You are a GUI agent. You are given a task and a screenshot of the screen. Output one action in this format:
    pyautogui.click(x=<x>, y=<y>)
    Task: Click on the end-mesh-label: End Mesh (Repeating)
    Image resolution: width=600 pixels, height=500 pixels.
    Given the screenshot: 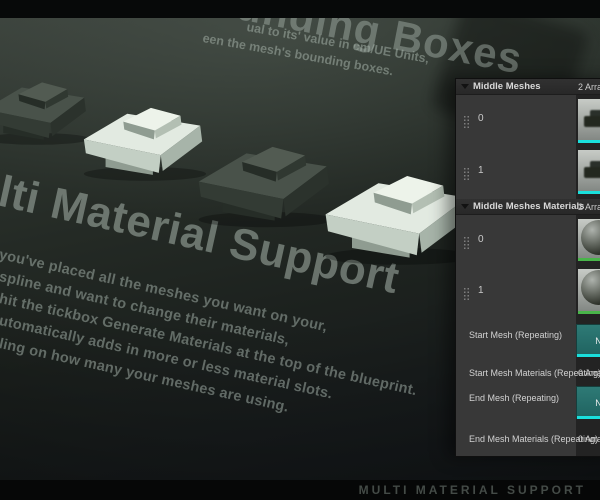 What is the action you would take?
    pyautogui.click(x=514, y=398)
    